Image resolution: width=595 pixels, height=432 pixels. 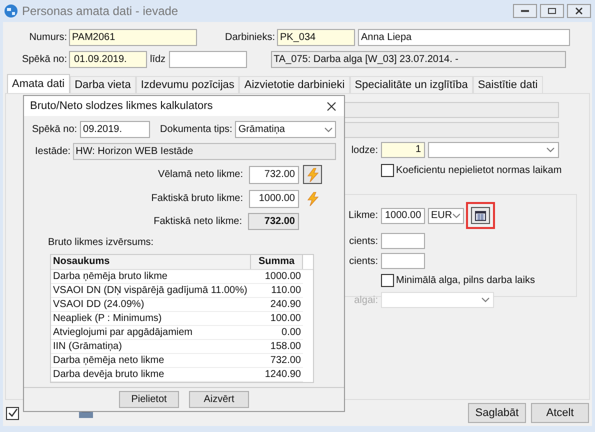 What do you see at coordinates (133, 37) in the screenshot?
I see `number-field: PAM2061` at bounding box center [133, 37].